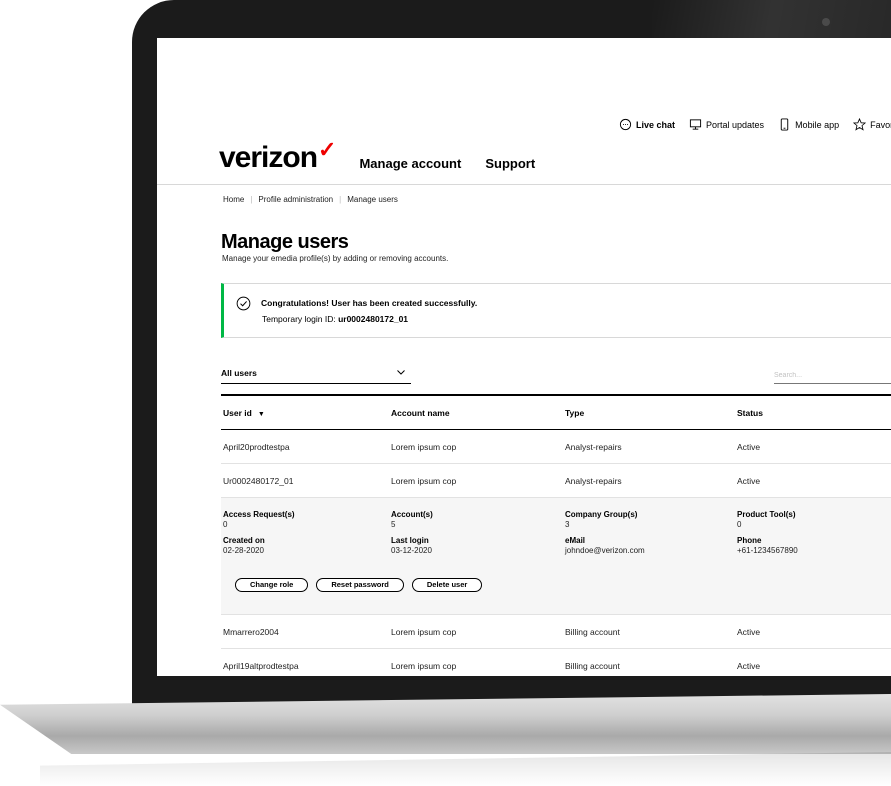  Describe the element at coordinates (233, 199) in the screenshot. I see `breadcrumb-home: Home` at that location.